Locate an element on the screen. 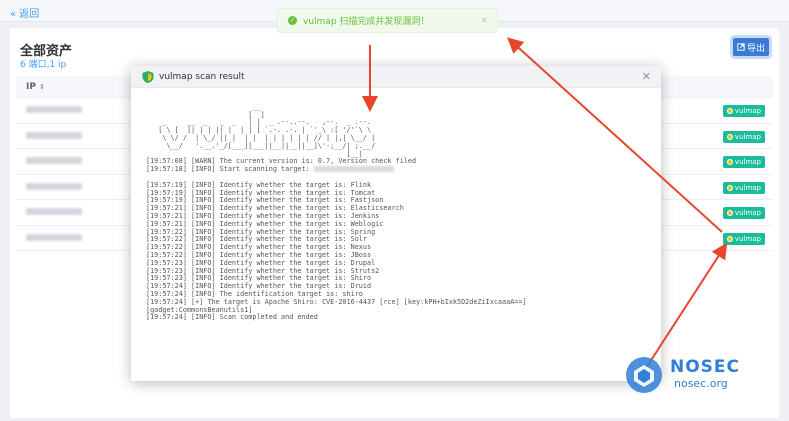  watermark-domain: nosec.org is located at coordinates (701, 383).